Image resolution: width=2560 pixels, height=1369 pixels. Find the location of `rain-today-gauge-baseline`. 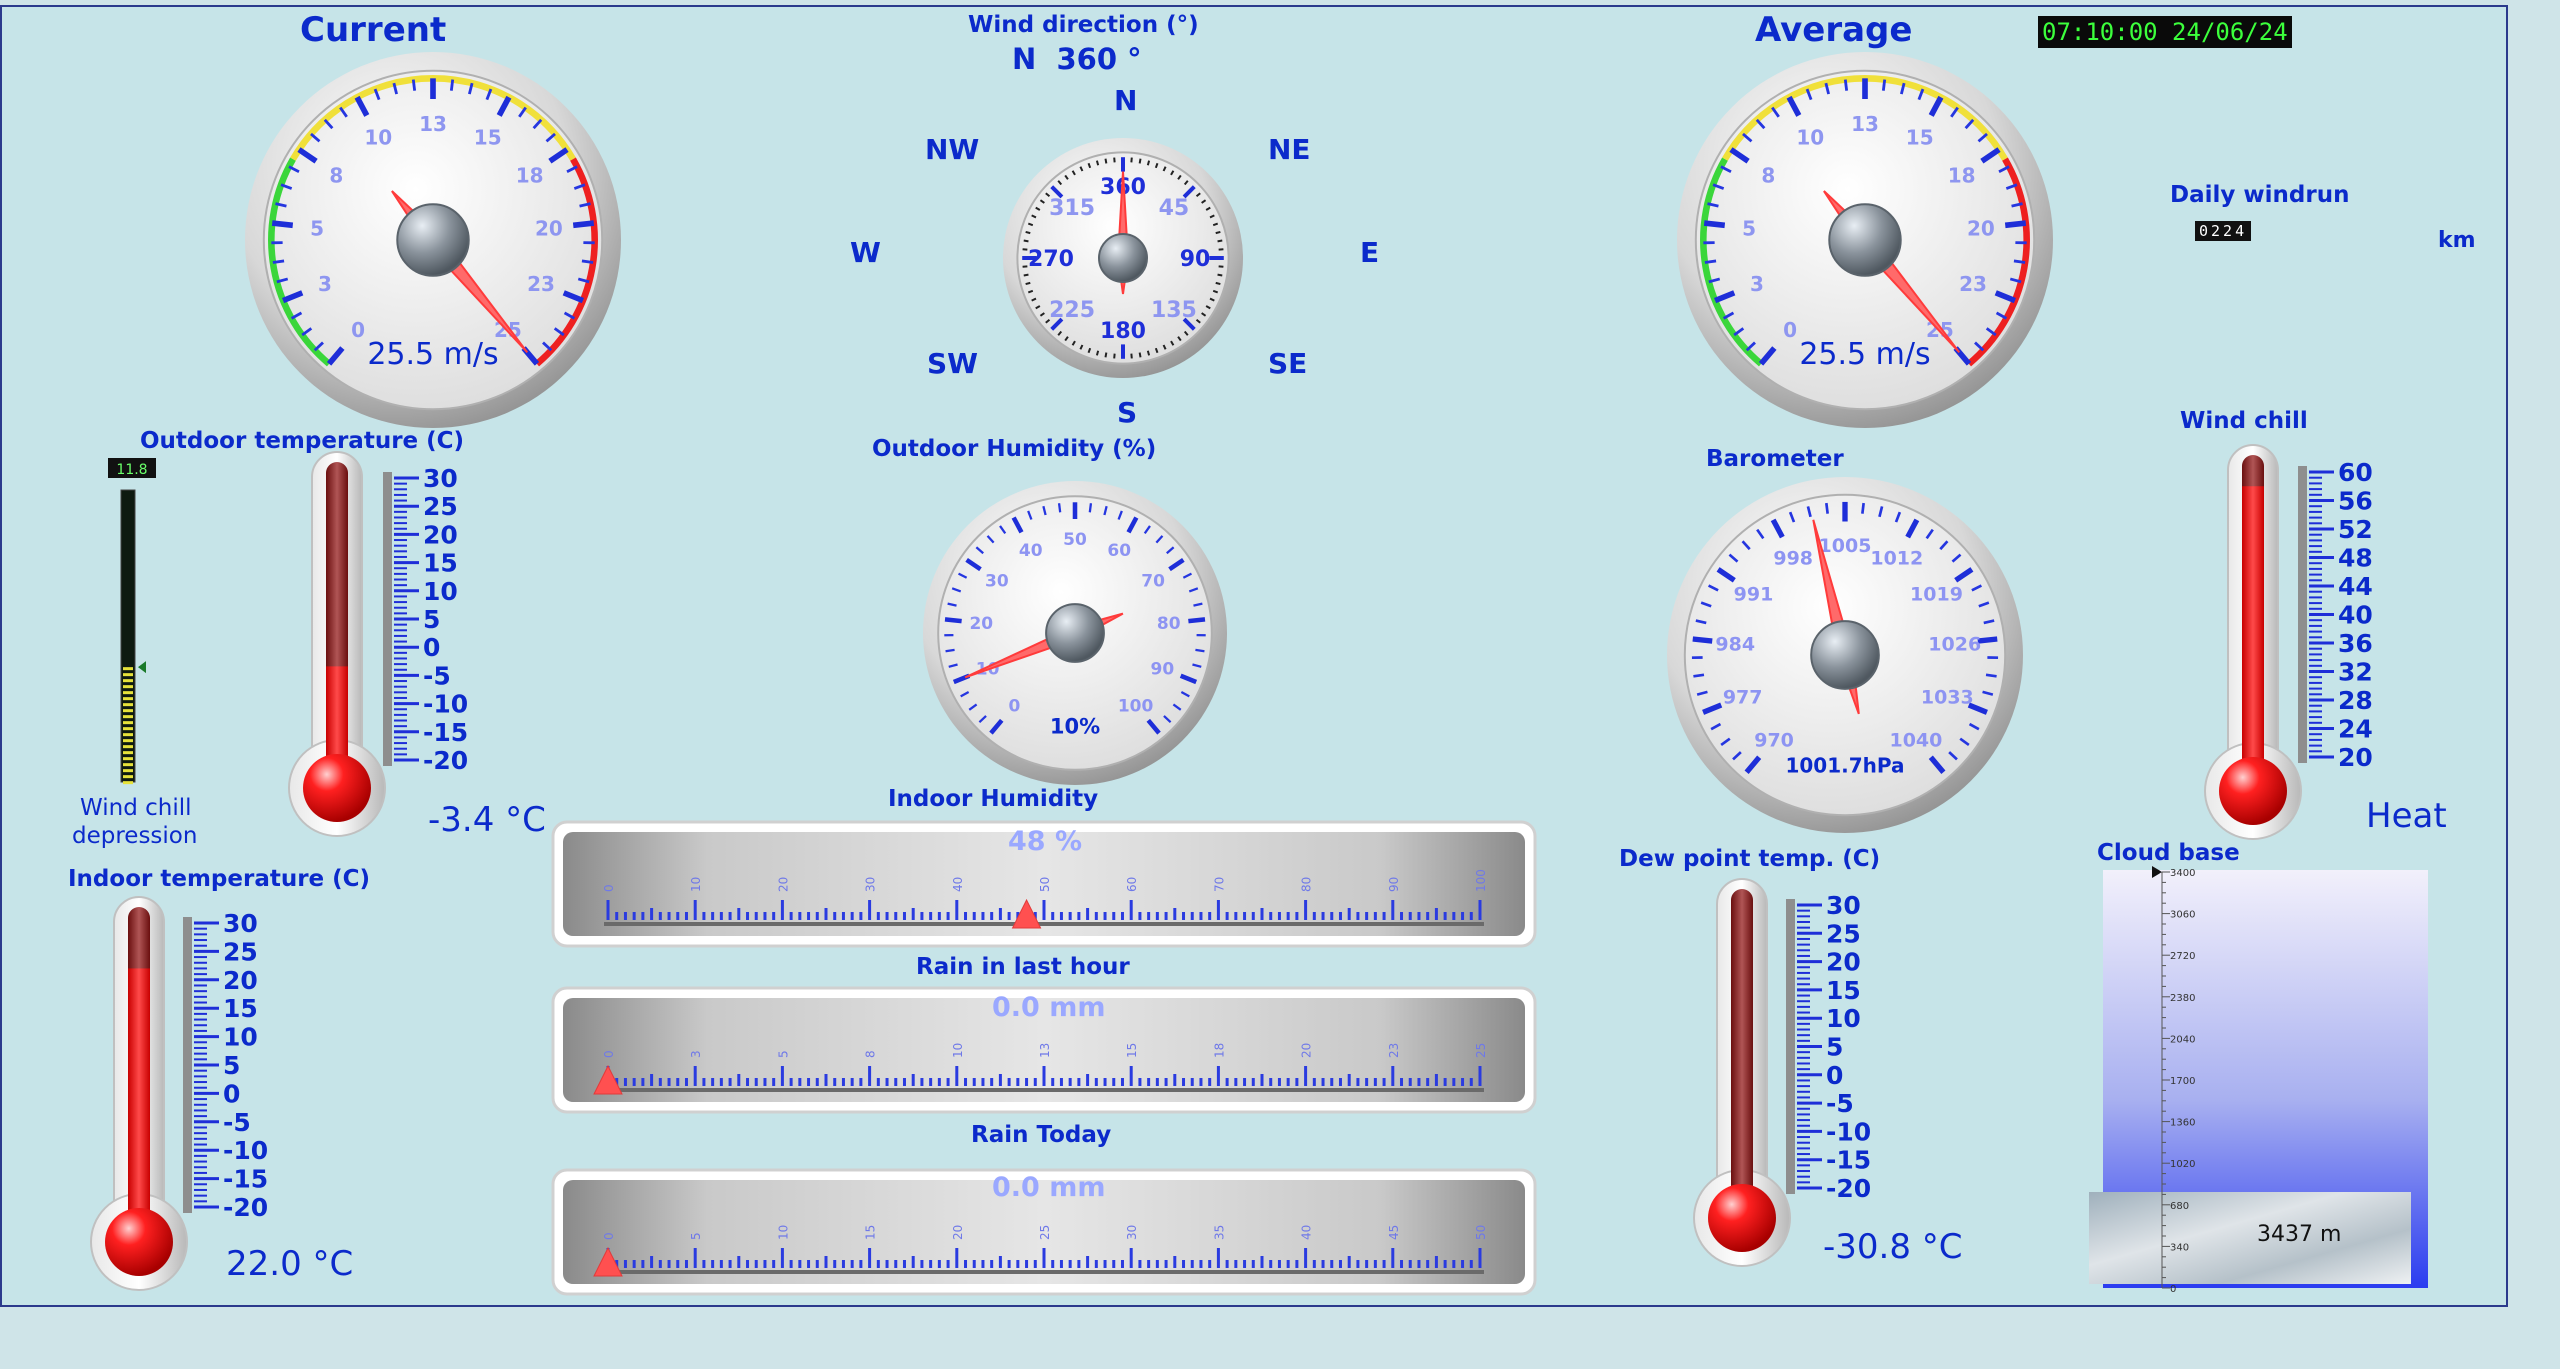

rain-today-gauge-baseline is located at coordinates (1044, 1272).